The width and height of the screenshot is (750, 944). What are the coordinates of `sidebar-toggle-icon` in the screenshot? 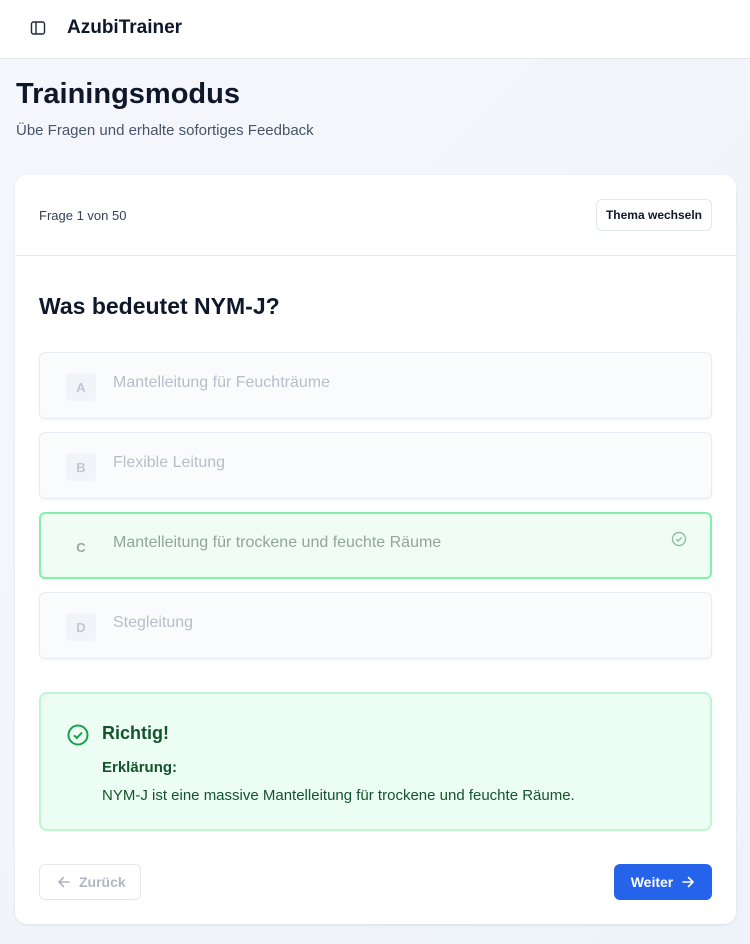 It's located at (38, 28).